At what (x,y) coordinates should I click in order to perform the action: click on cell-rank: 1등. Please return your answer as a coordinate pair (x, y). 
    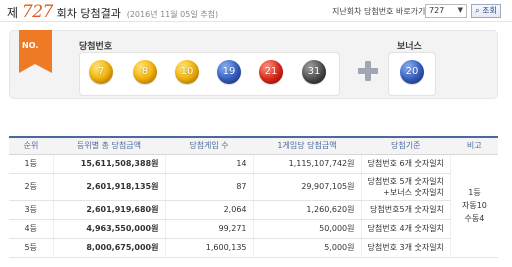
    Looking at the image, I should click on (31, 164).